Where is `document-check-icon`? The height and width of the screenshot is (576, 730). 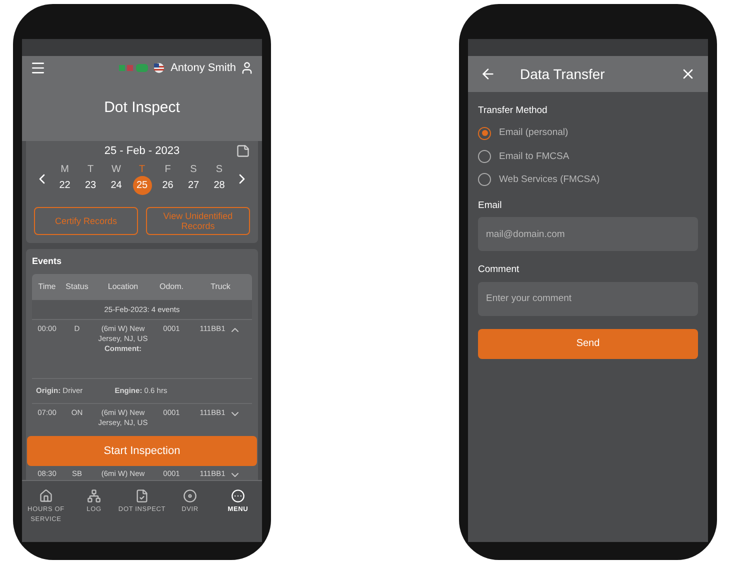 document-check-icon is located at coordinates (142, 496).